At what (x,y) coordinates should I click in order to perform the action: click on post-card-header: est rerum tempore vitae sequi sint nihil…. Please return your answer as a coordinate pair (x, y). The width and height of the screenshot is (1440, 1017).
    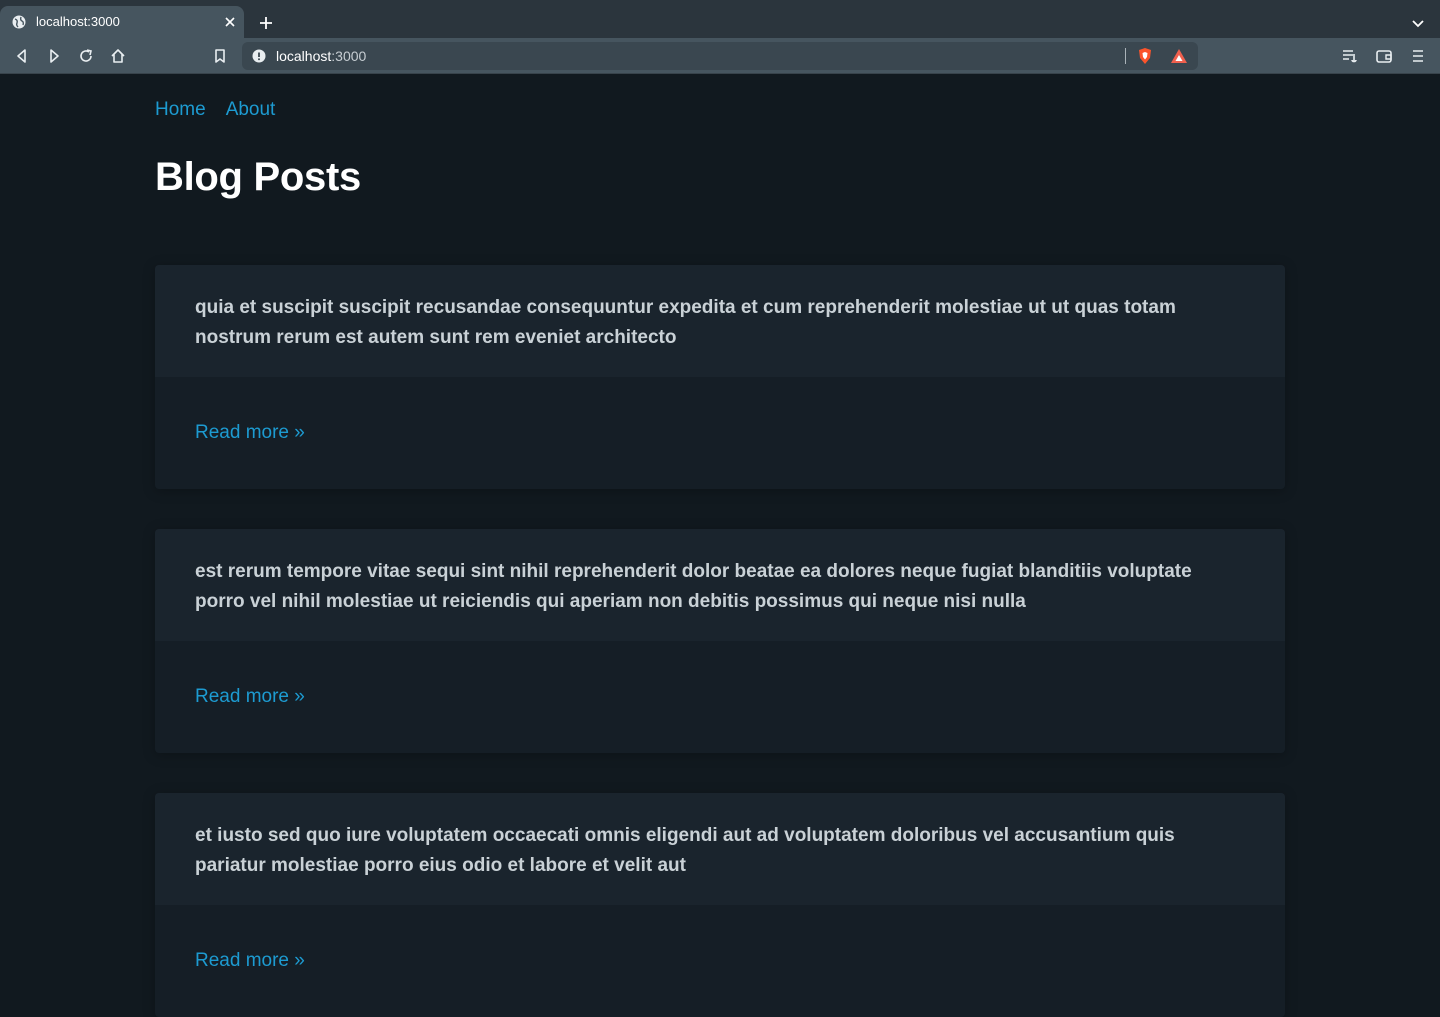
    Looking at the image, I should click on (720, 585).